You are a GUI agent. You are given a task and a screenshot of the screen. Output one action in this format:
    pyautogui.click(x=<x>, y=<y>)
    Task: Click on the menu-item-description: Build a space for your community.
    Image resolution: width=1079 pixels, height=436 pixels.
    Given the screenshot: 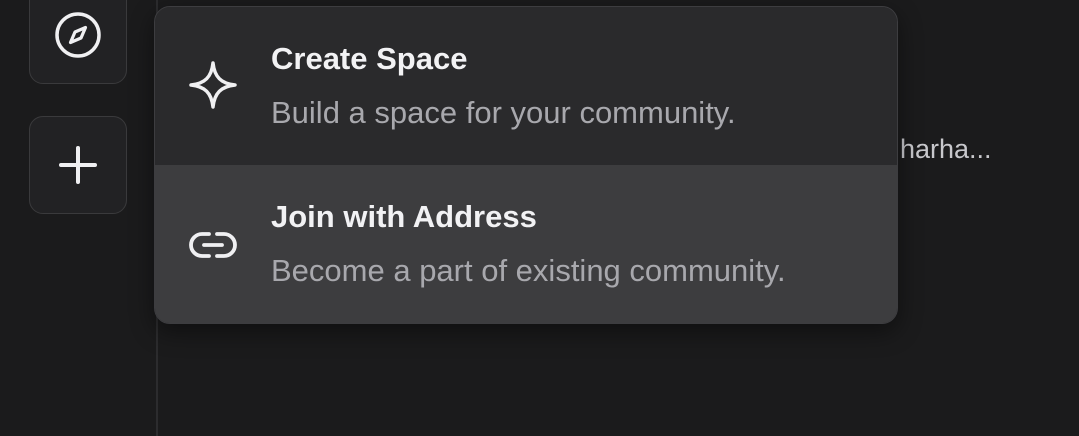 What is the action you would take?
    pyautogui.click(x=503, y=112)
    